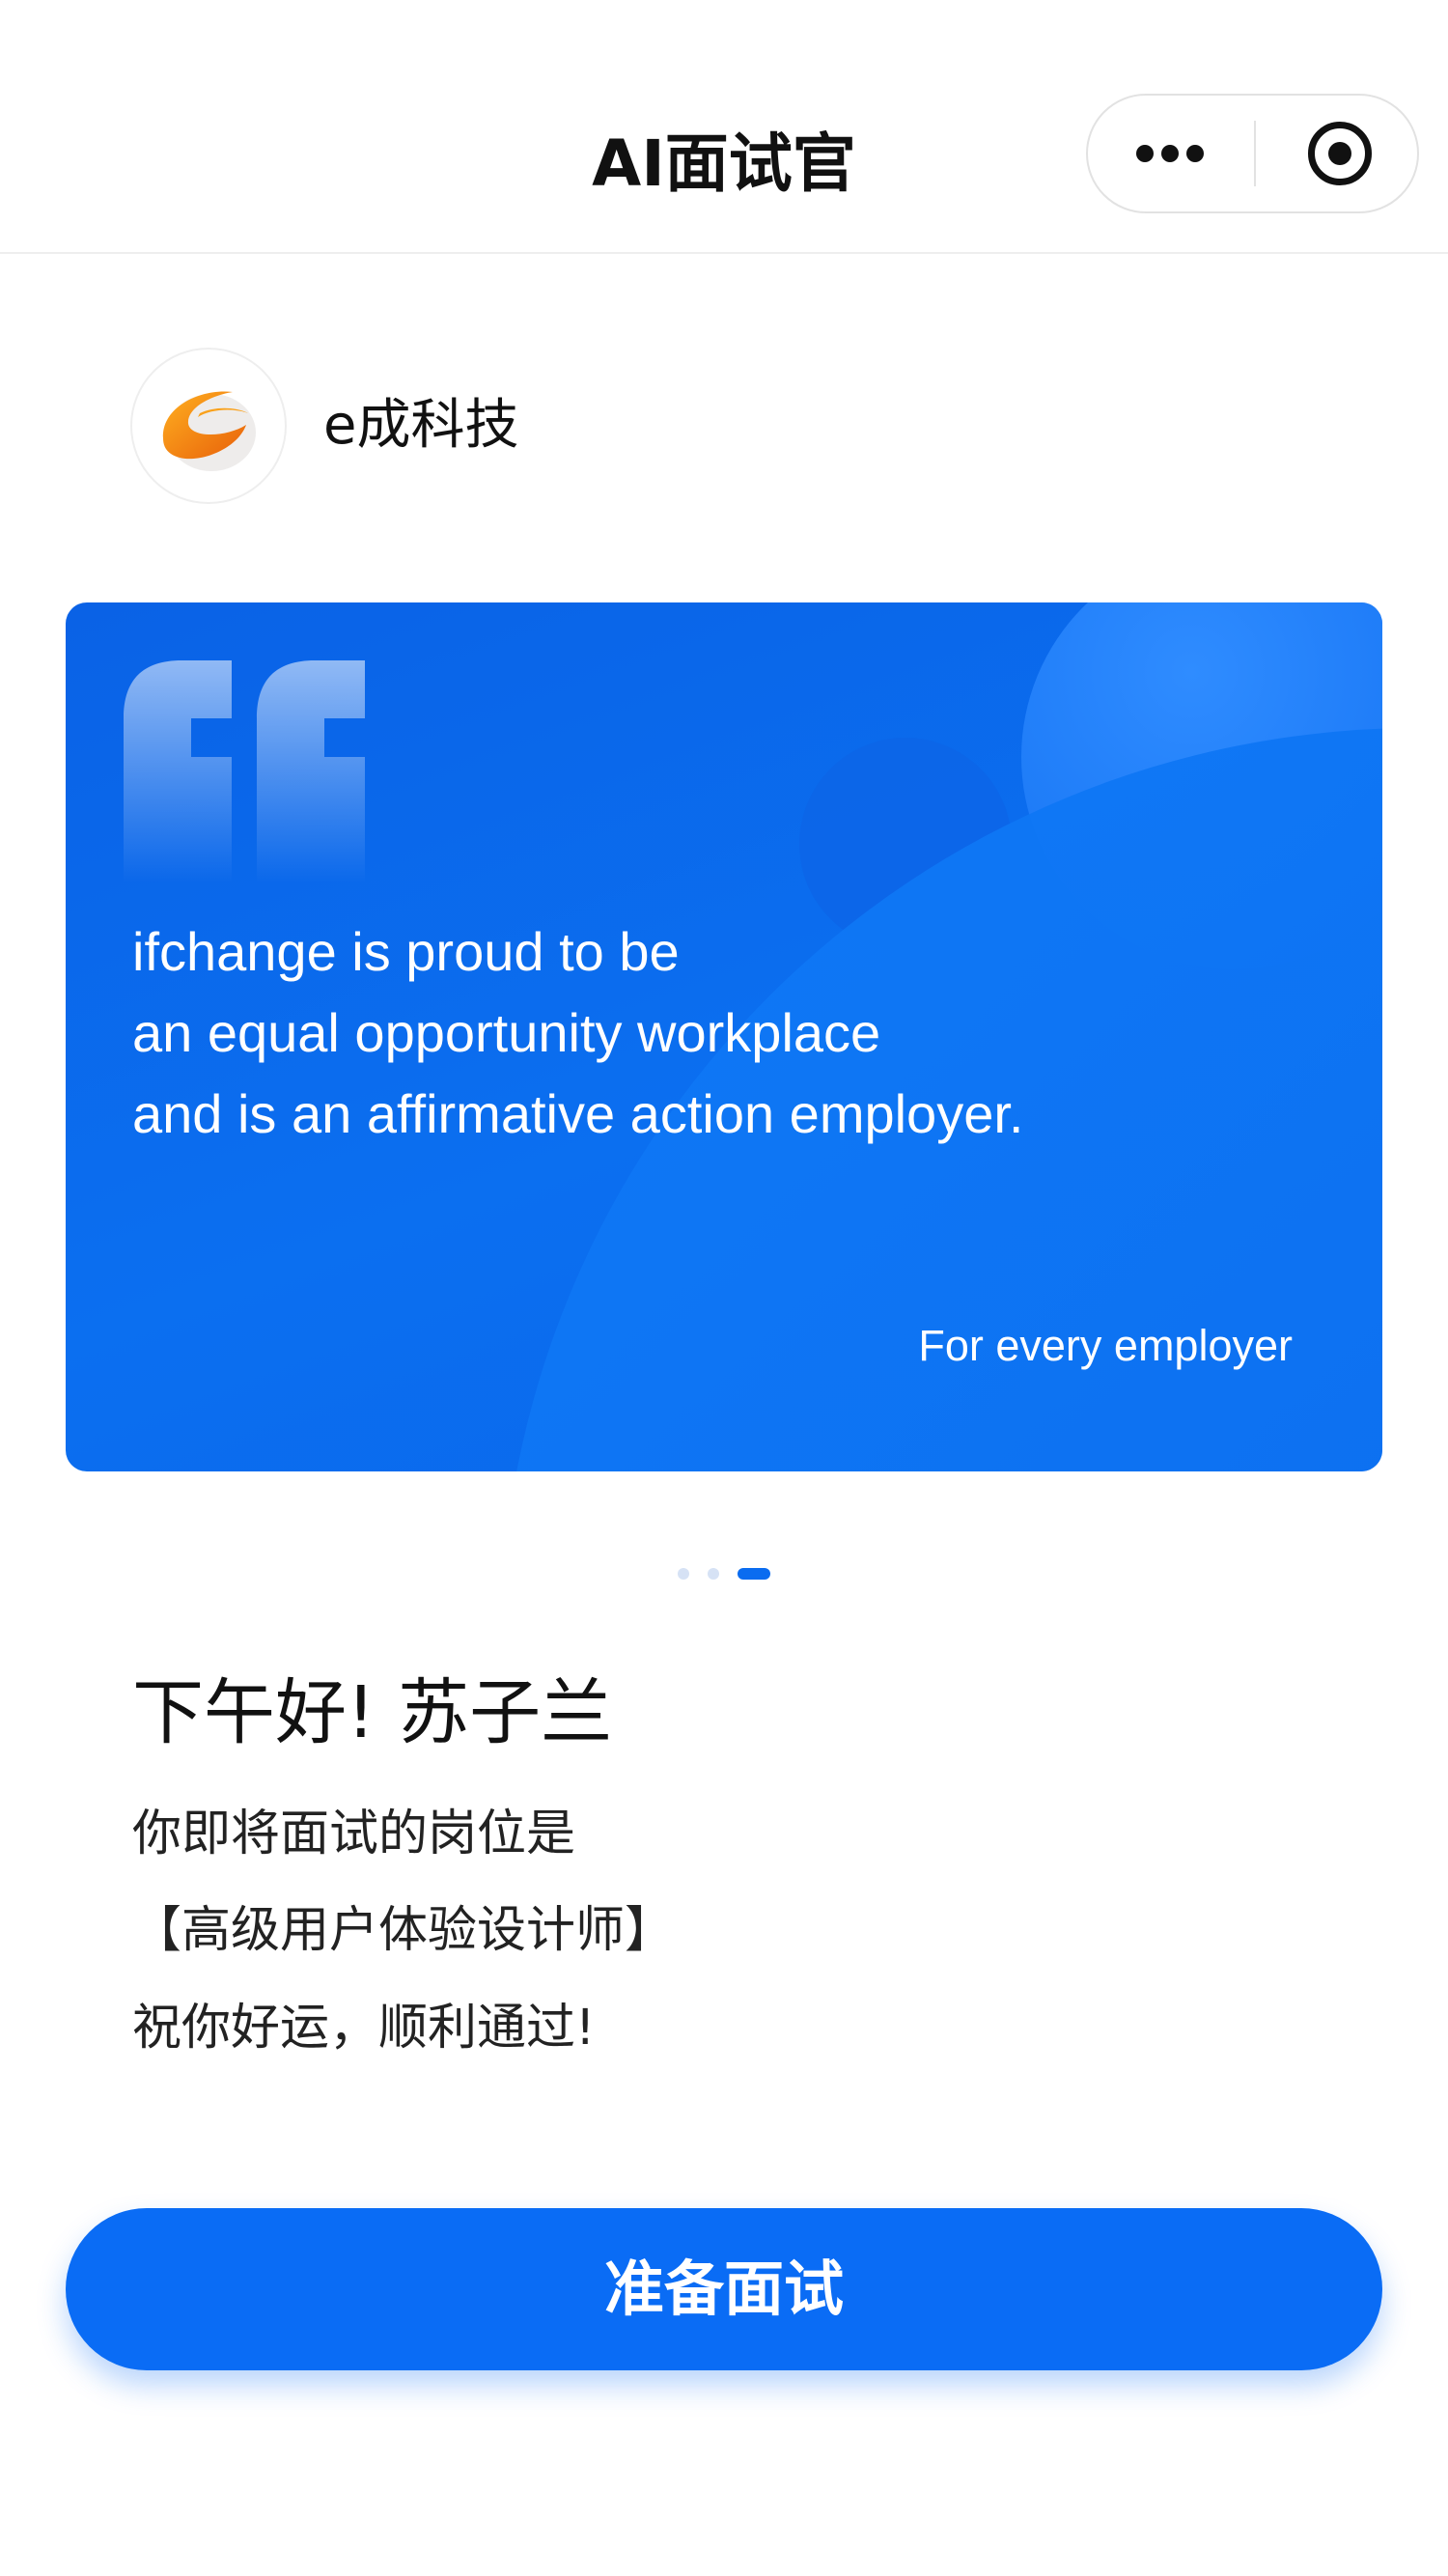  Describe the element at coordinates (724, 1574) in the screenshot. I see `carousel-indicator` at that location.